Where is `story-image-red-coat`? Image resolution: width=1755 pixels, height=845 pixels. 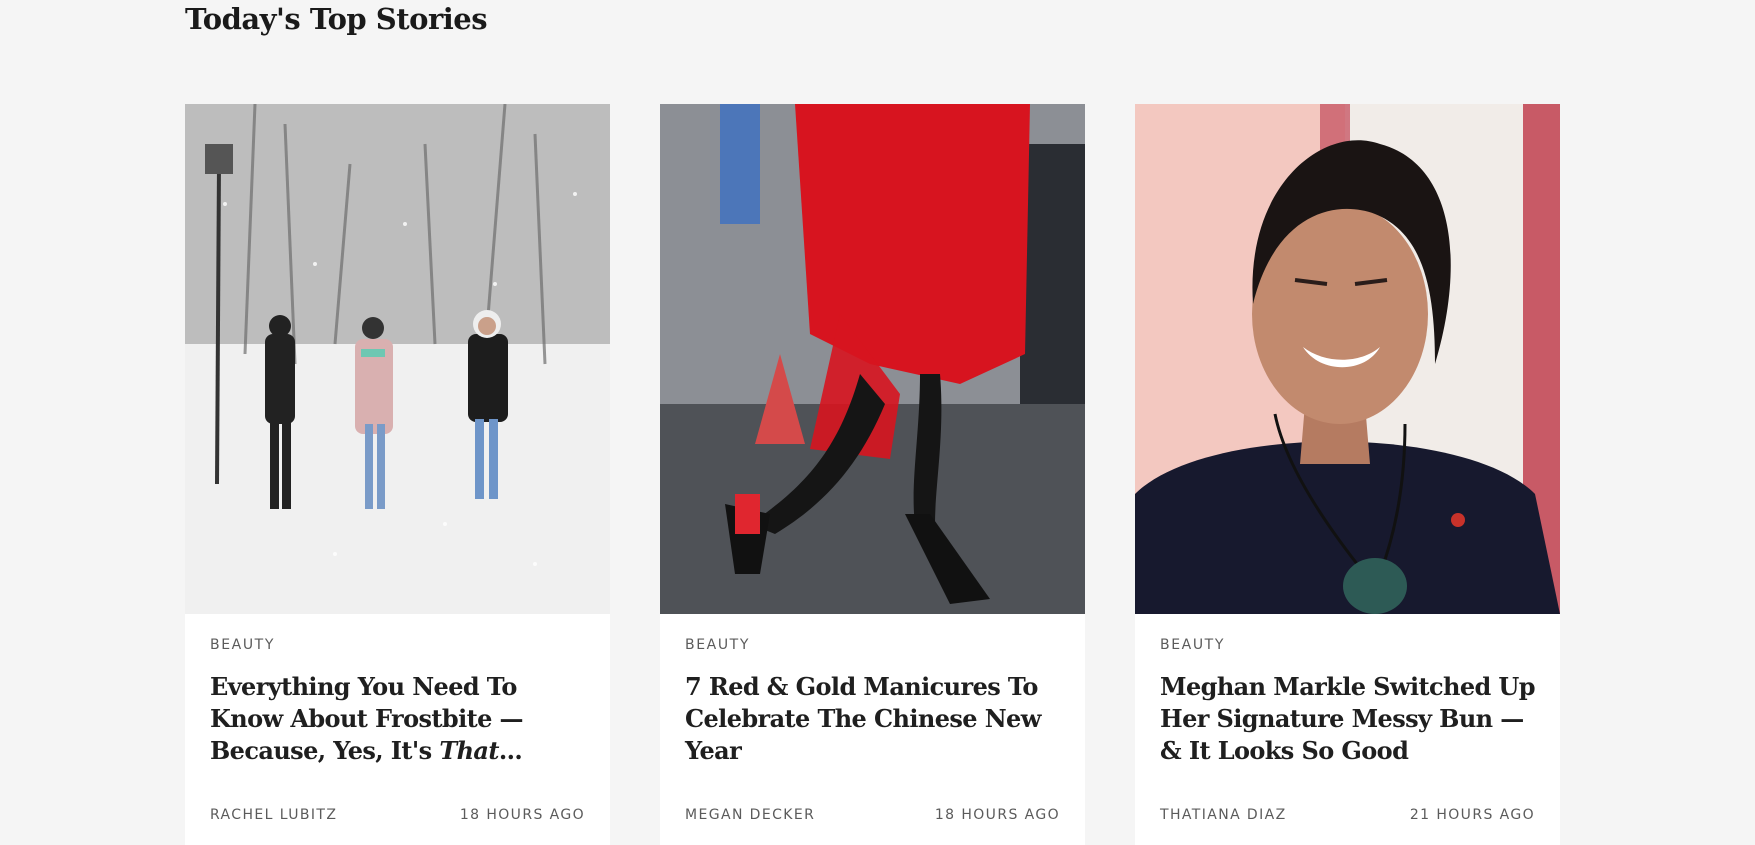
story-image-red-coat is located at coordinates (872, 359).